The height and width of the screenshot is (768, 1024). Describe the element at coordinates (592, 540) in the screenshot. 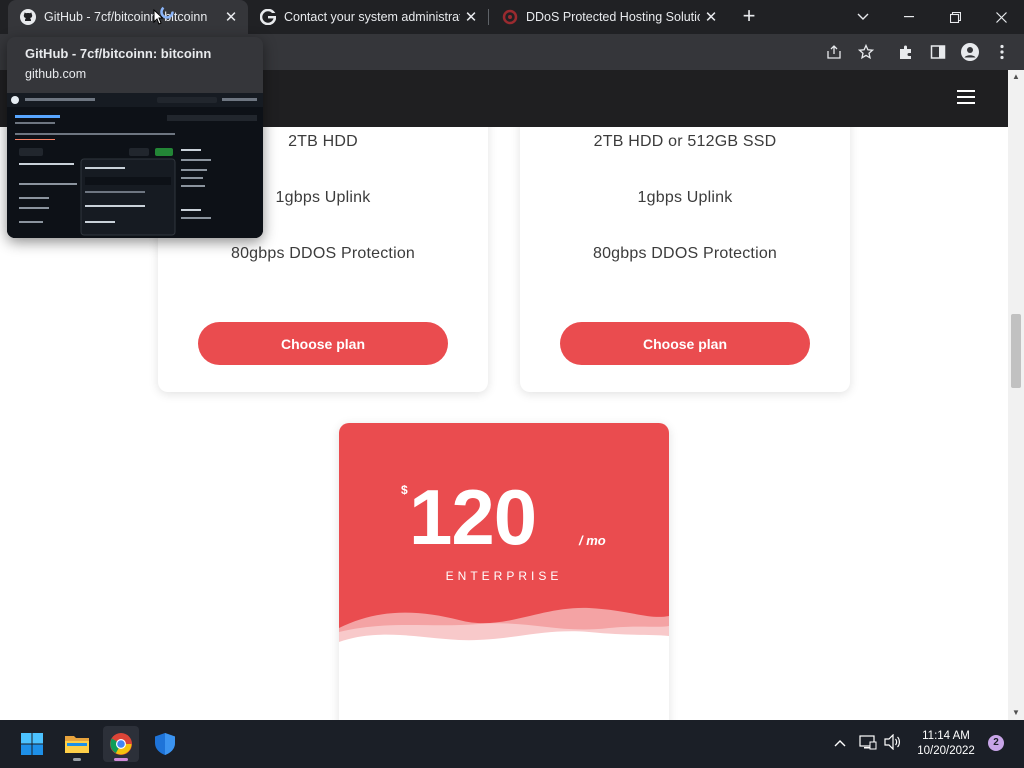

I see `price-period: / mo` at that location.